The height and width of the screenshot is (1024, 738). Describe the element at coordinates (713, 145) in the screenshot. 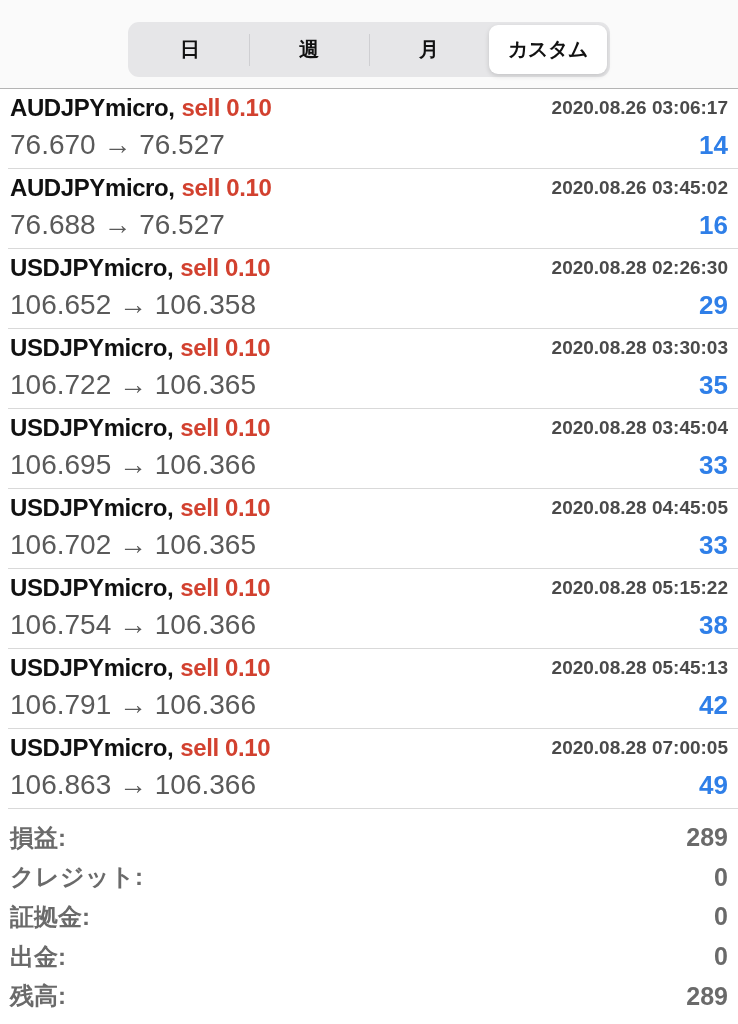

I see `trade-profit: 14` at that location.